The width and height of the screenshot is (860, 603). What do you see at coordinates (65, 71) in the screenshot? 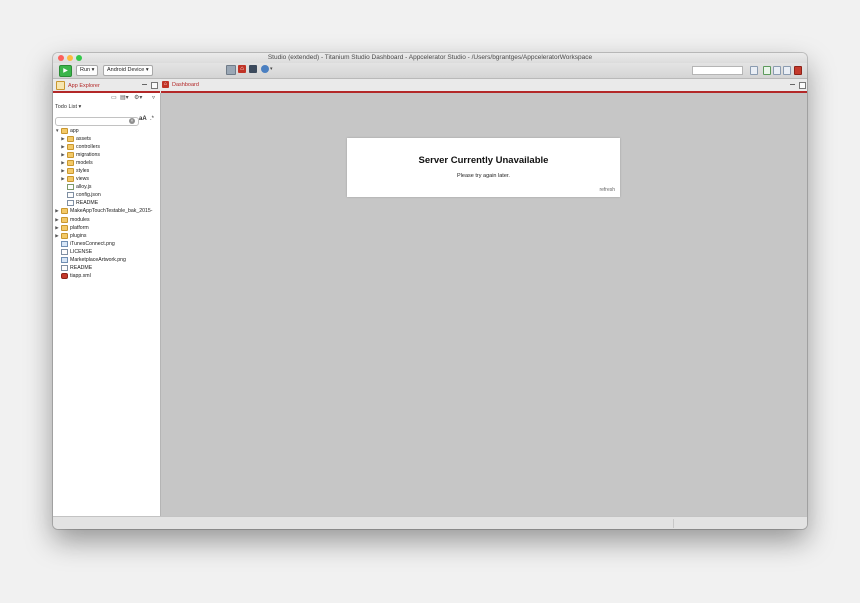
I see `play-icon: ▶` at bounding box center [65, 71].